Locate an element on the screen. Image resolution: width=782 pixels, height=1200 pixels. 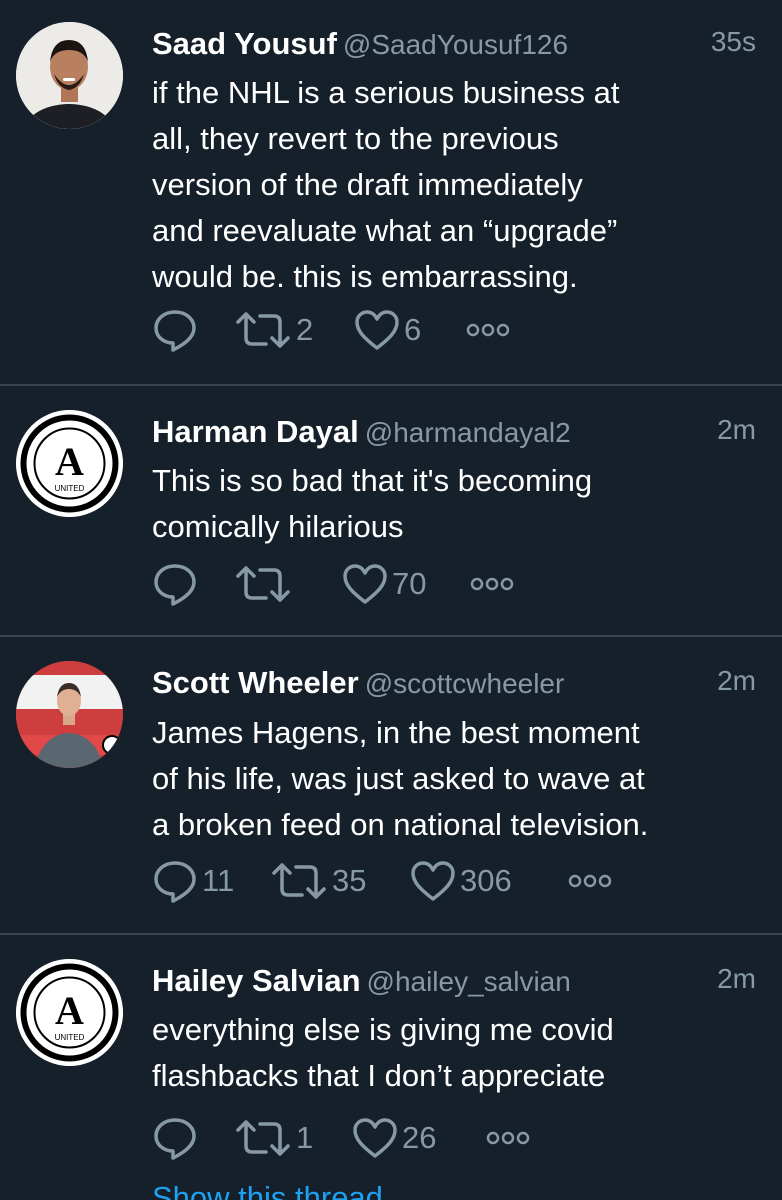
user-handle: @SaadYousuf126 is located at coordinates (455, 44).